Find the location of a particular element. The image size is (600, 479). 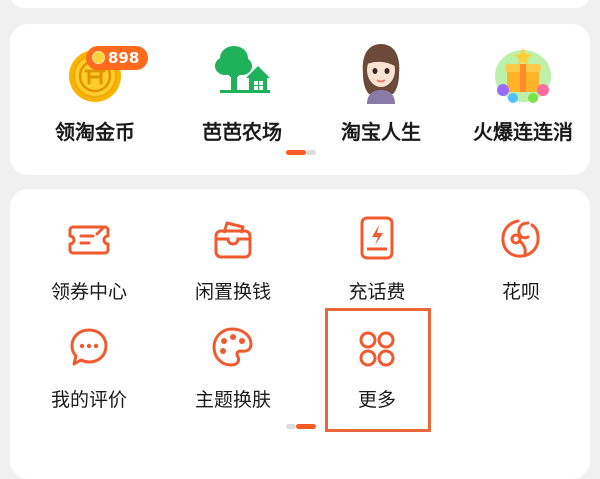

games-item-label: 领淘金币 is located at coordinates (95, 132).